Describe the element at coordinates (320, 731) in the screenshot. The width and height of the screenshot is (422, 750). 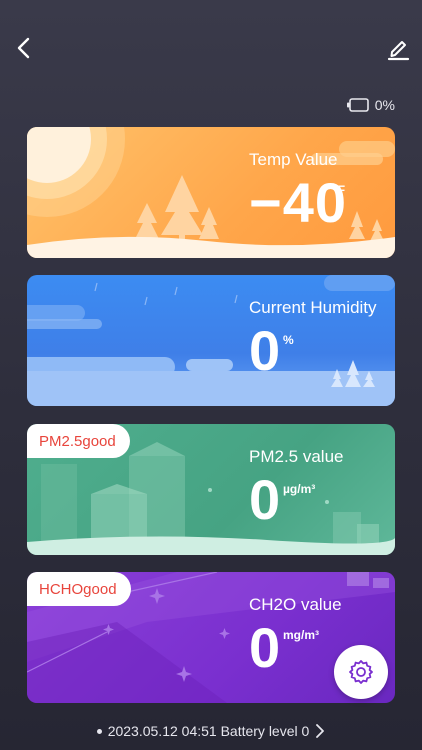
I see `chevron-right-icon` at that location.